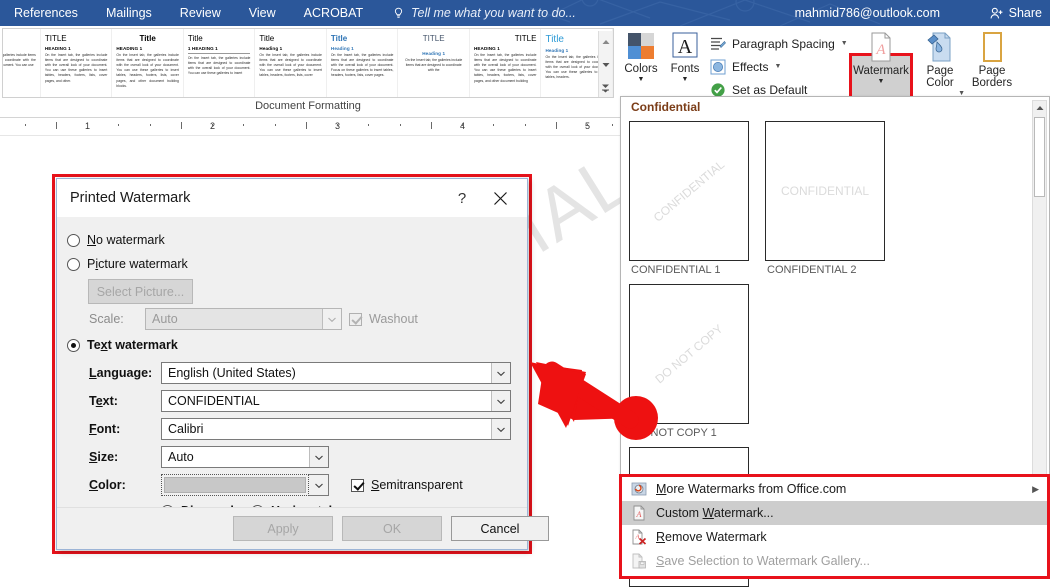 Image resolution: width=1050 pixels, height=587 pixels. Describe the element at coordinates (867, 13) in the screenshot. I see `account-name: mahmid786@outlook.com` at that location.